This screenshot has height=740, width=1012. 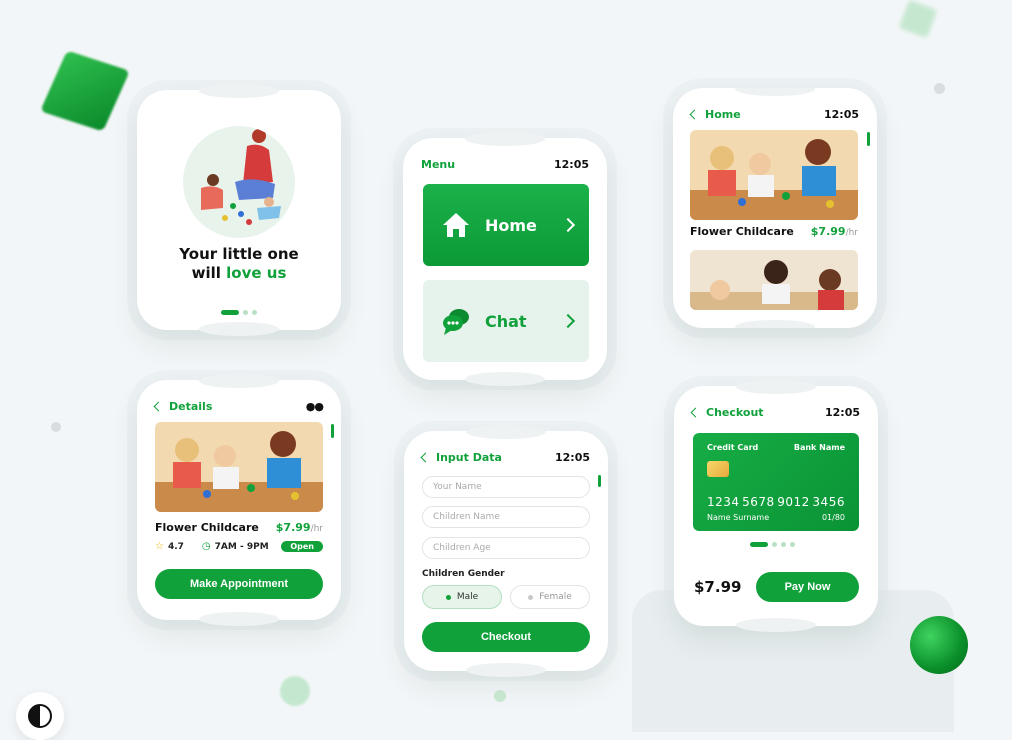 I want to click on children-age-input: Children Age, so click(x=506, y=548).